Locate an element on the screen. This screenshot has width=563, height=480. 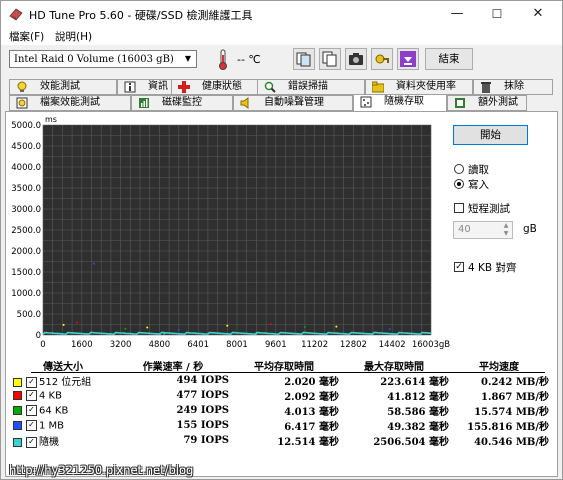
avg-cell: 4.013 毫秒 is located at coordinates (311, 412).